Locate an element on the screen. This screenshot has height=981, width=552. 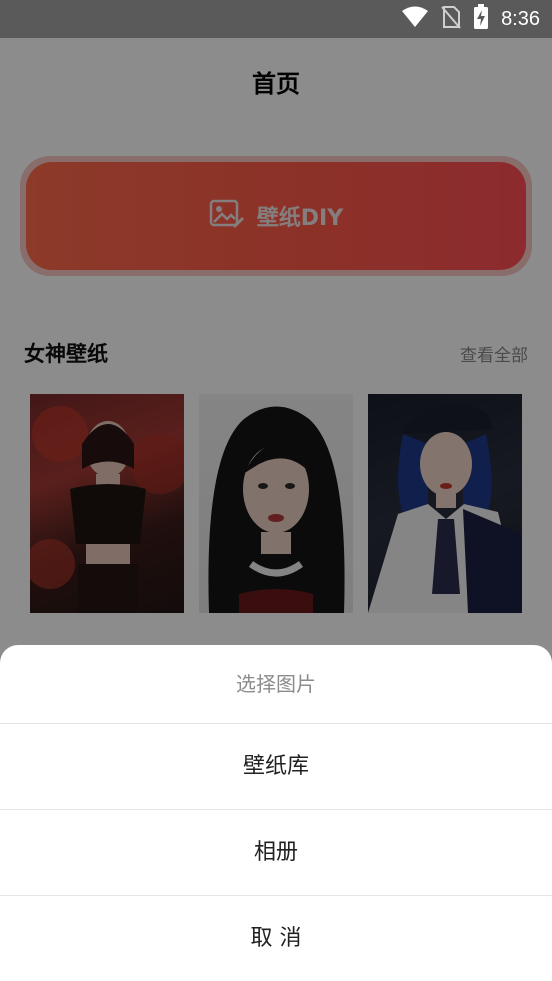
action-sheet-title: 选择图片 is located at coordinates (276, 684).